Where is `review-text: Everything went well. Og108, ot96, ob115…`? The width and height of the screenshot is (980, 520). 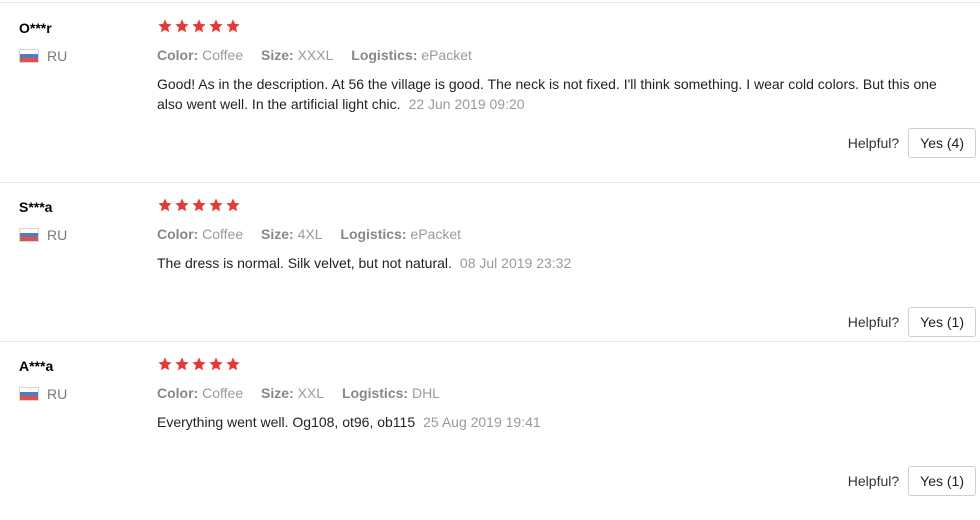
review-text: Everything went well. Og108, ot96, ob115… is located at coordinates (557, 422).